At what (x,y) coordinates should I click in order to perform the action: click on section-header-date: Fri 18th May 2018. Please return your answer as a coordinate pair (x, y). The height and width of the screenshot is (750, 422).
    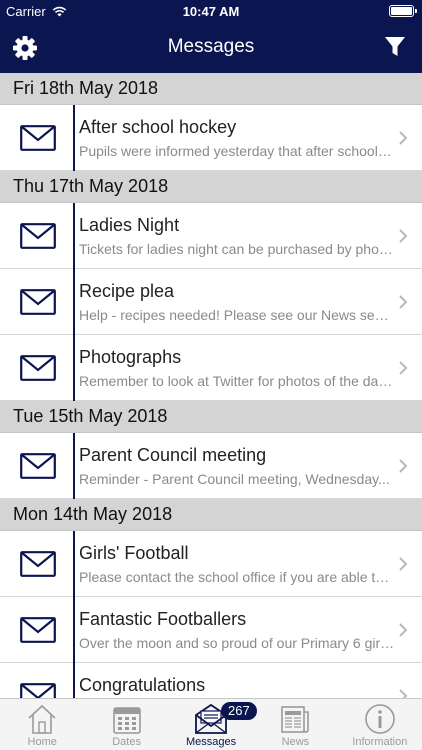
    Looking at the image, I should click on (211, 89).